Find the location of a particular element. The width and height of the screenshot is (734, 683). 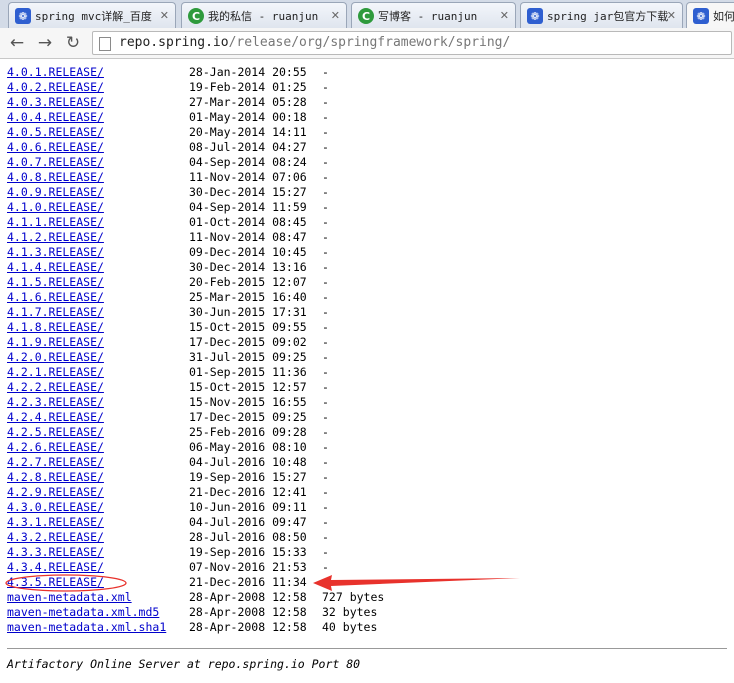

listing-link: 4.1.1.RELEASE/ is located at coordinates (55, 222).